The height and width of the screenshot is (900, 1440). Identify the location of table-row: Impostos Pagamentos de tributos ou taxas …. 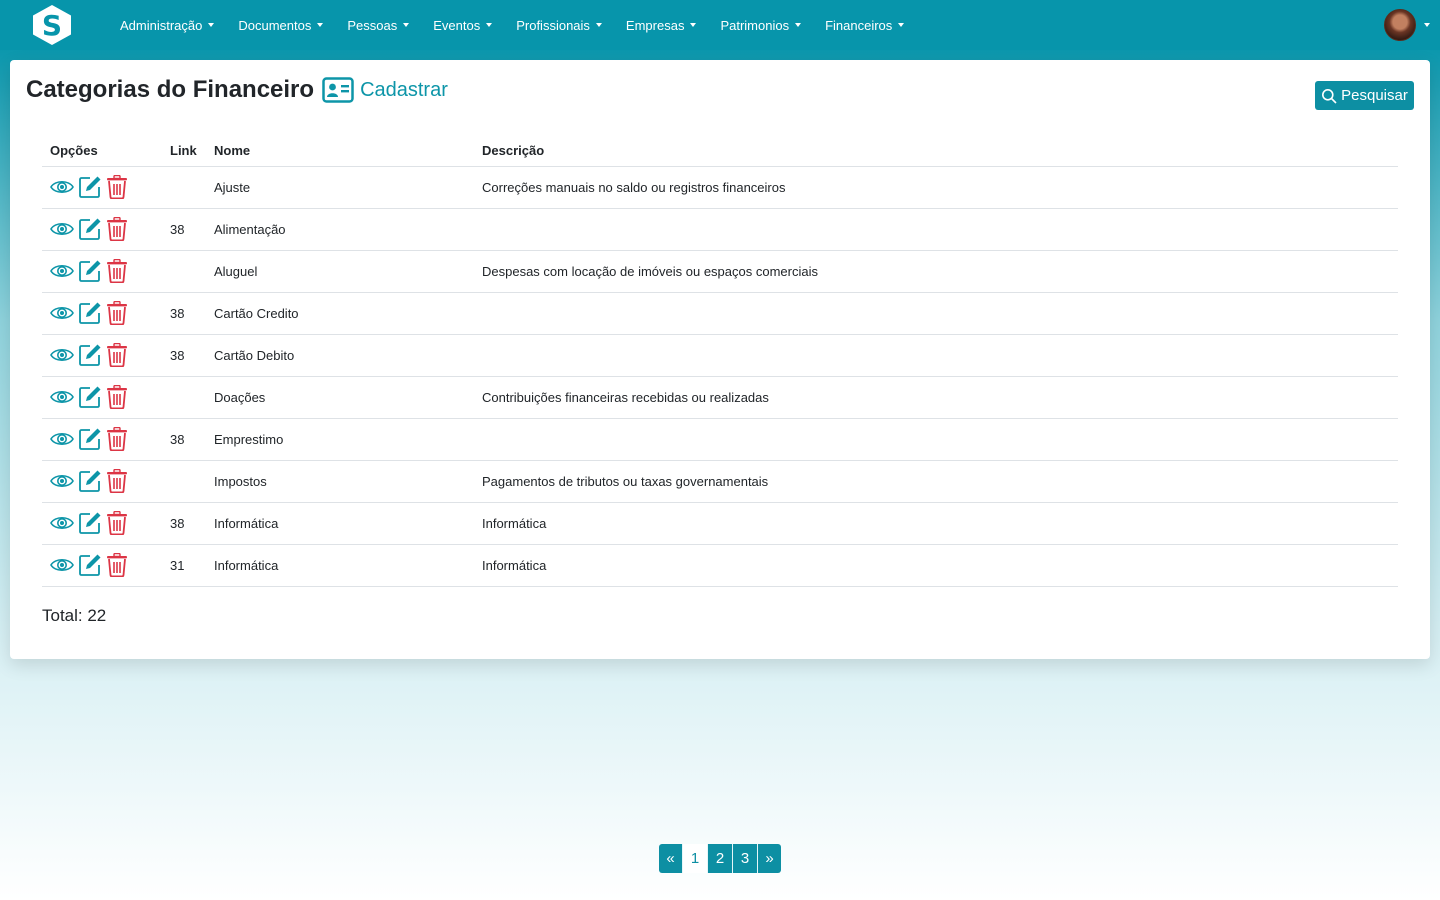
(720, 481).